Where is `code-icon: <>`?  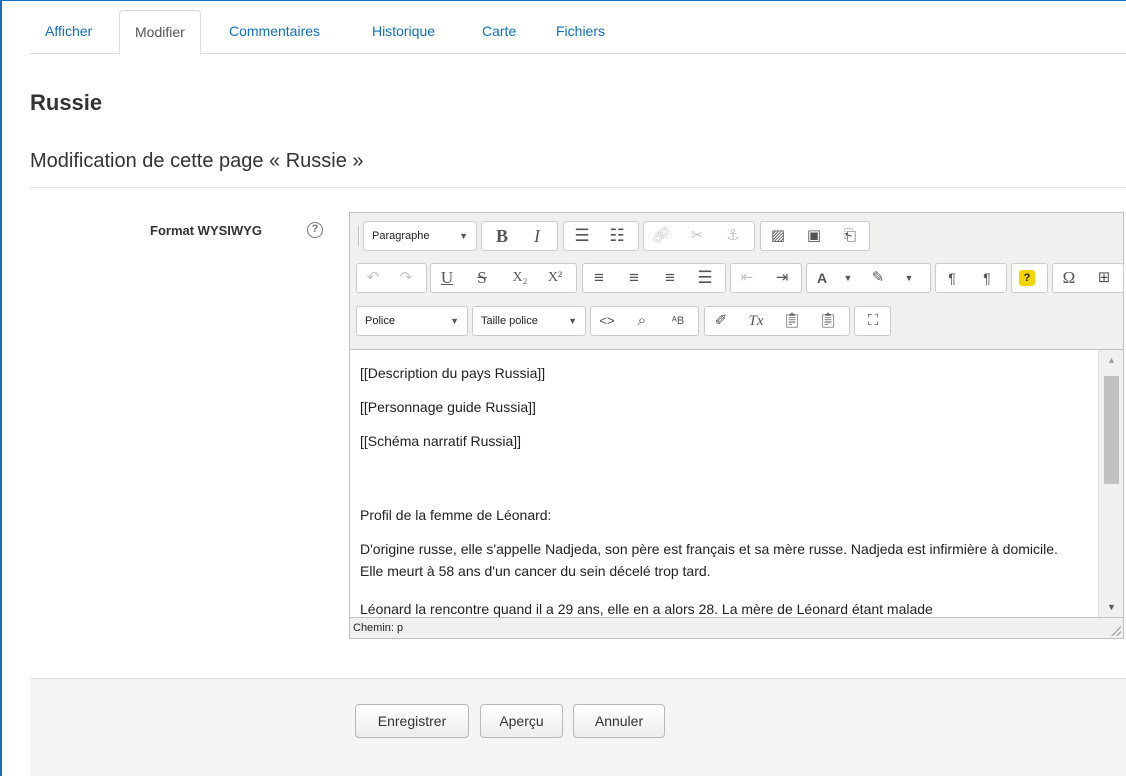 code-icon: <> is located at coordinates (607, 321).